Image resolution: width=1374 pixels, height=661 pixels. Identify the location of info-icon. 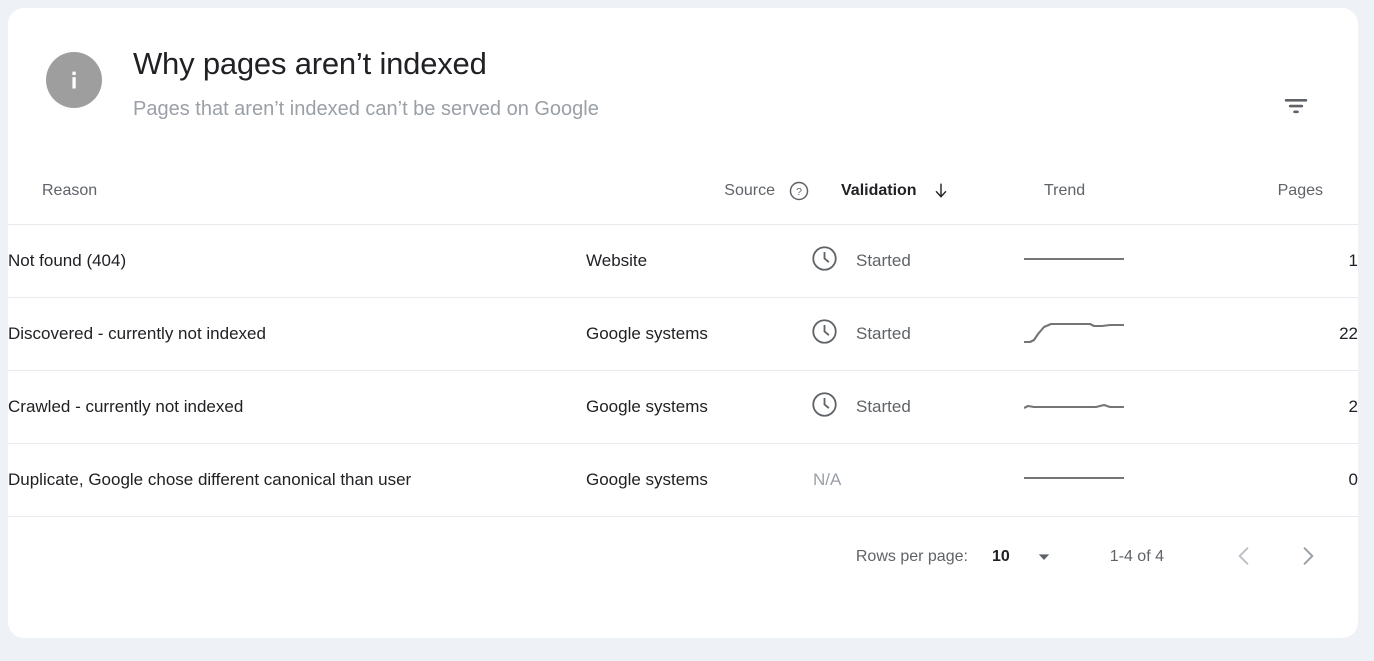
(74, 80).